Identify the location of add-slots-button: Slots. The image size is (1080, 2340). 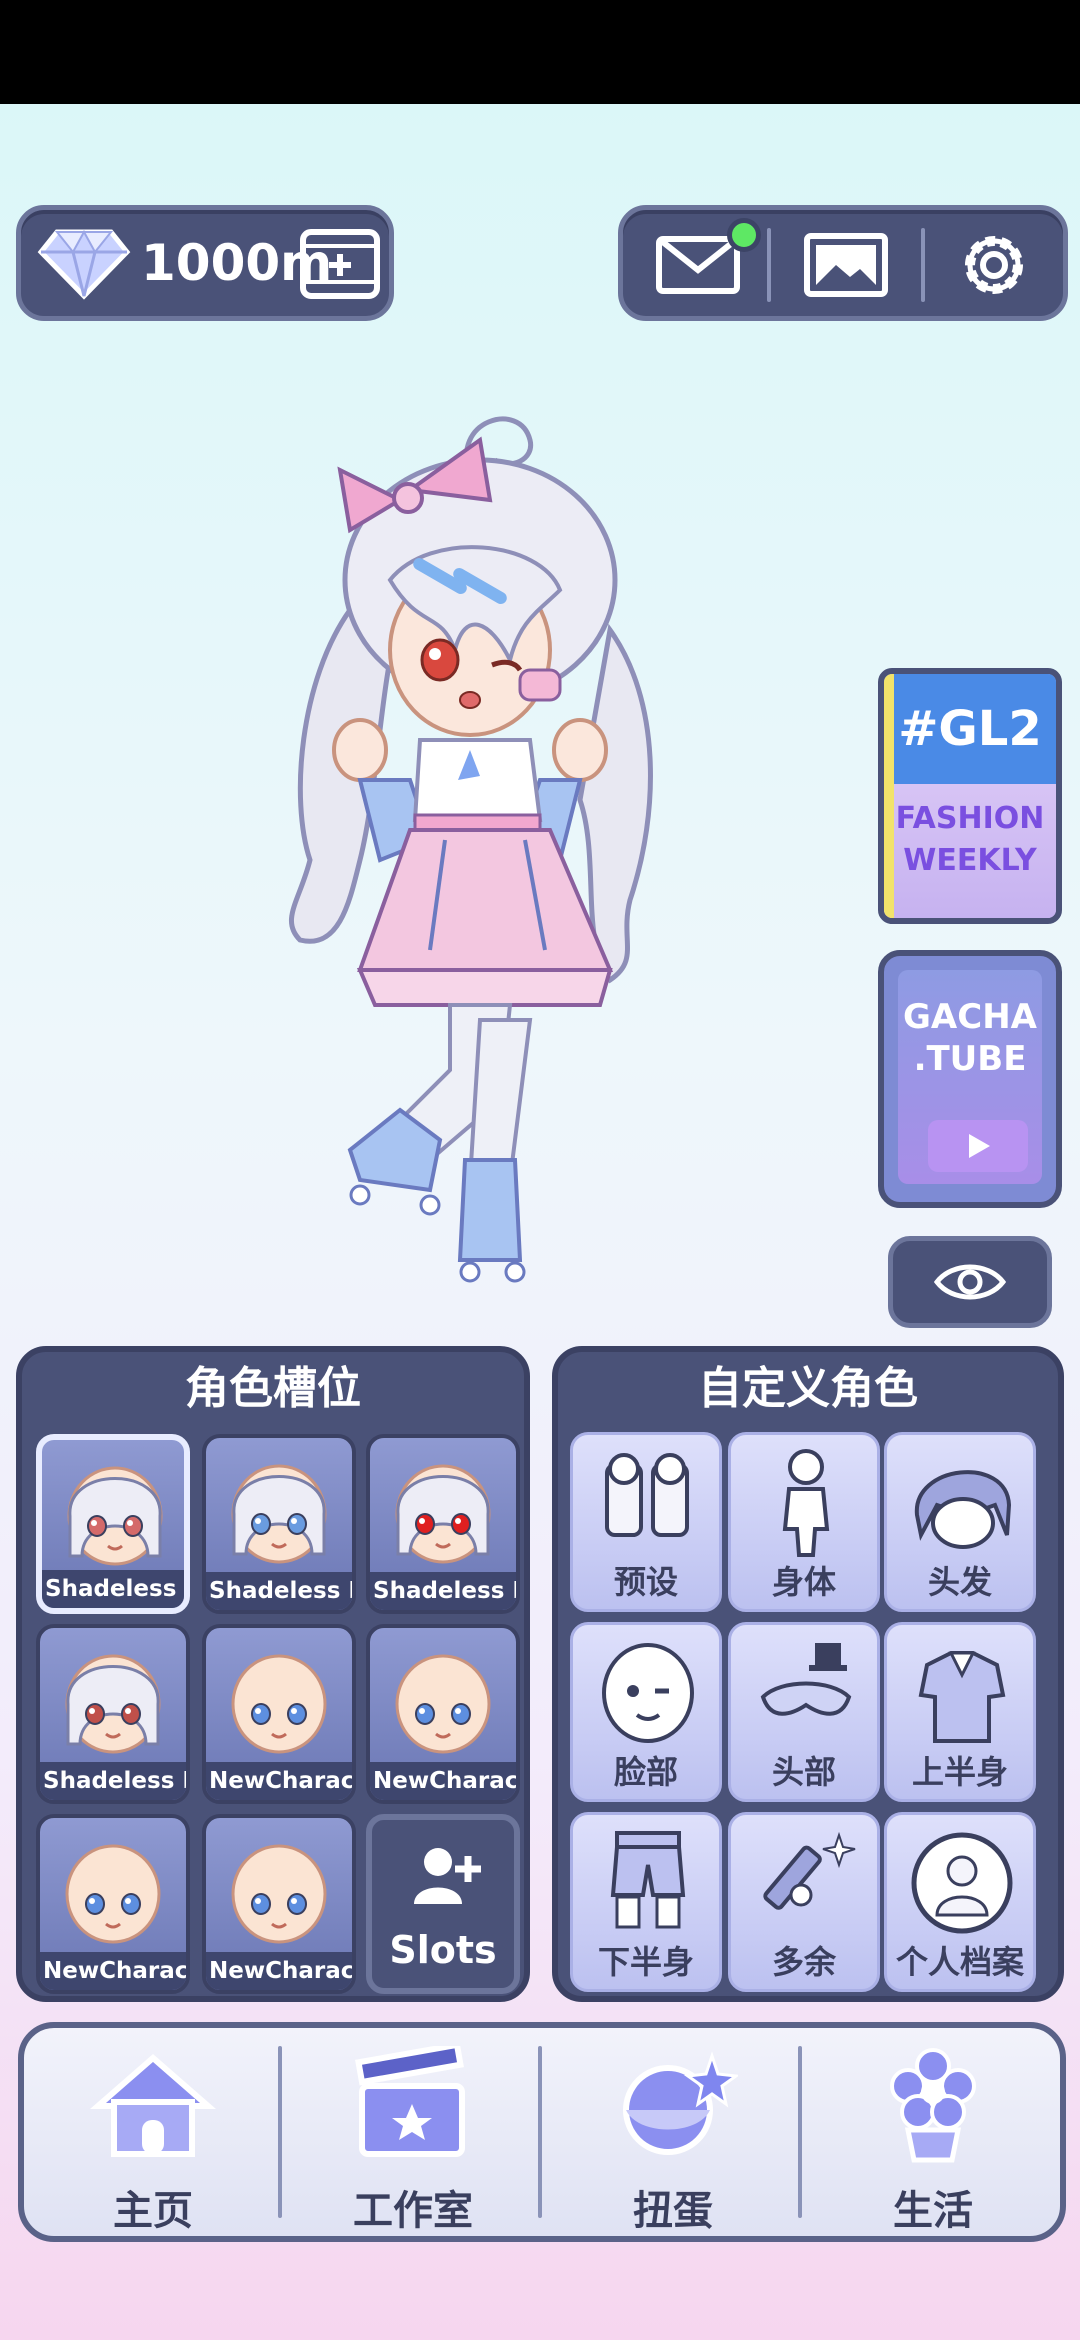
(443, 1904).